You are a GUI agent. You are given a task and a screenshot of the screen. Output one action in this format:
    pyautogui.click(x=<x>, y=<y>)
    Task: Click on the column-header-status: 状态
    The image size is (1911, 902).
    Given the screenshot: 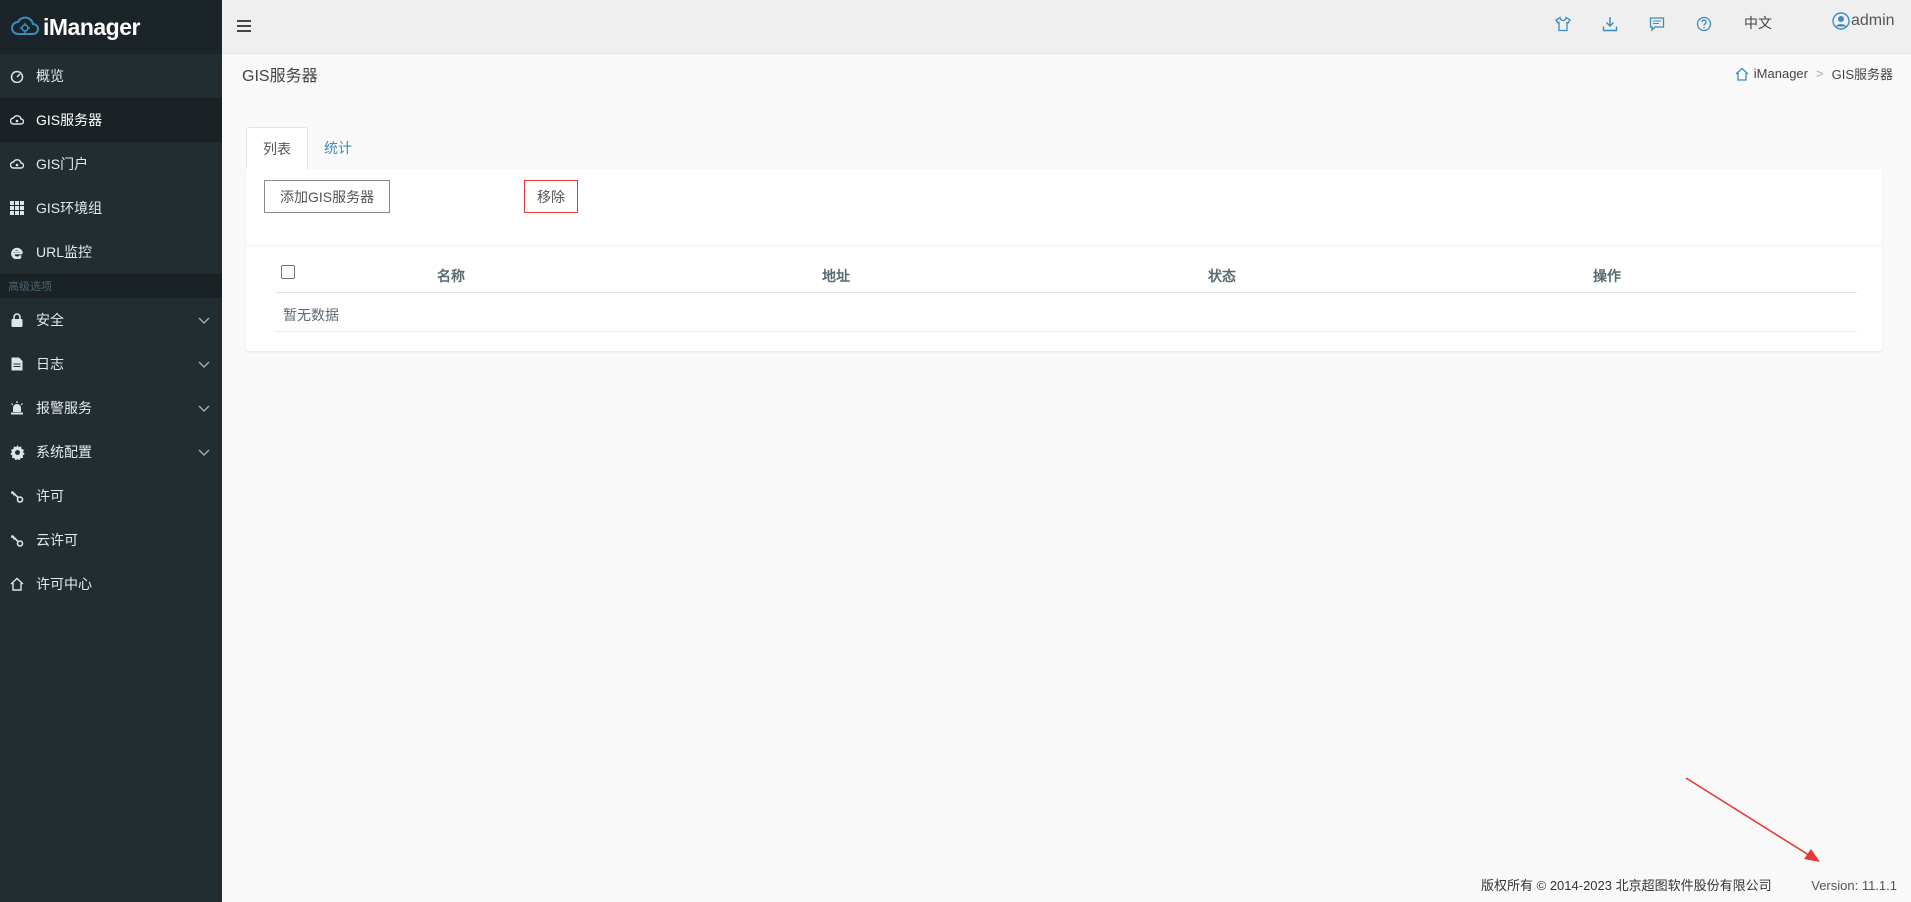 What is the action you would take?
    pyautogui.click(x=1222, y=276)
    